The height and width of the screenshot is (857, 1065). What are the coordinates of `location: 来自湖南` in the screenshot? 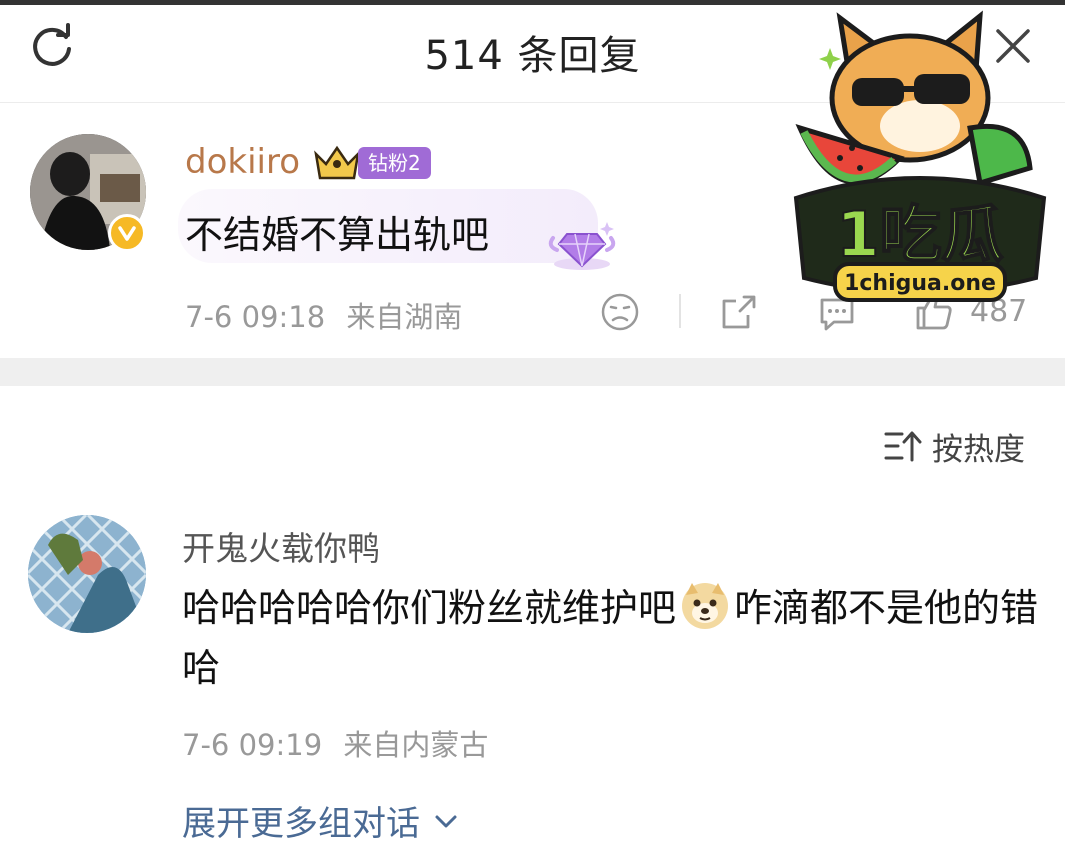 It's located at (404, 317).